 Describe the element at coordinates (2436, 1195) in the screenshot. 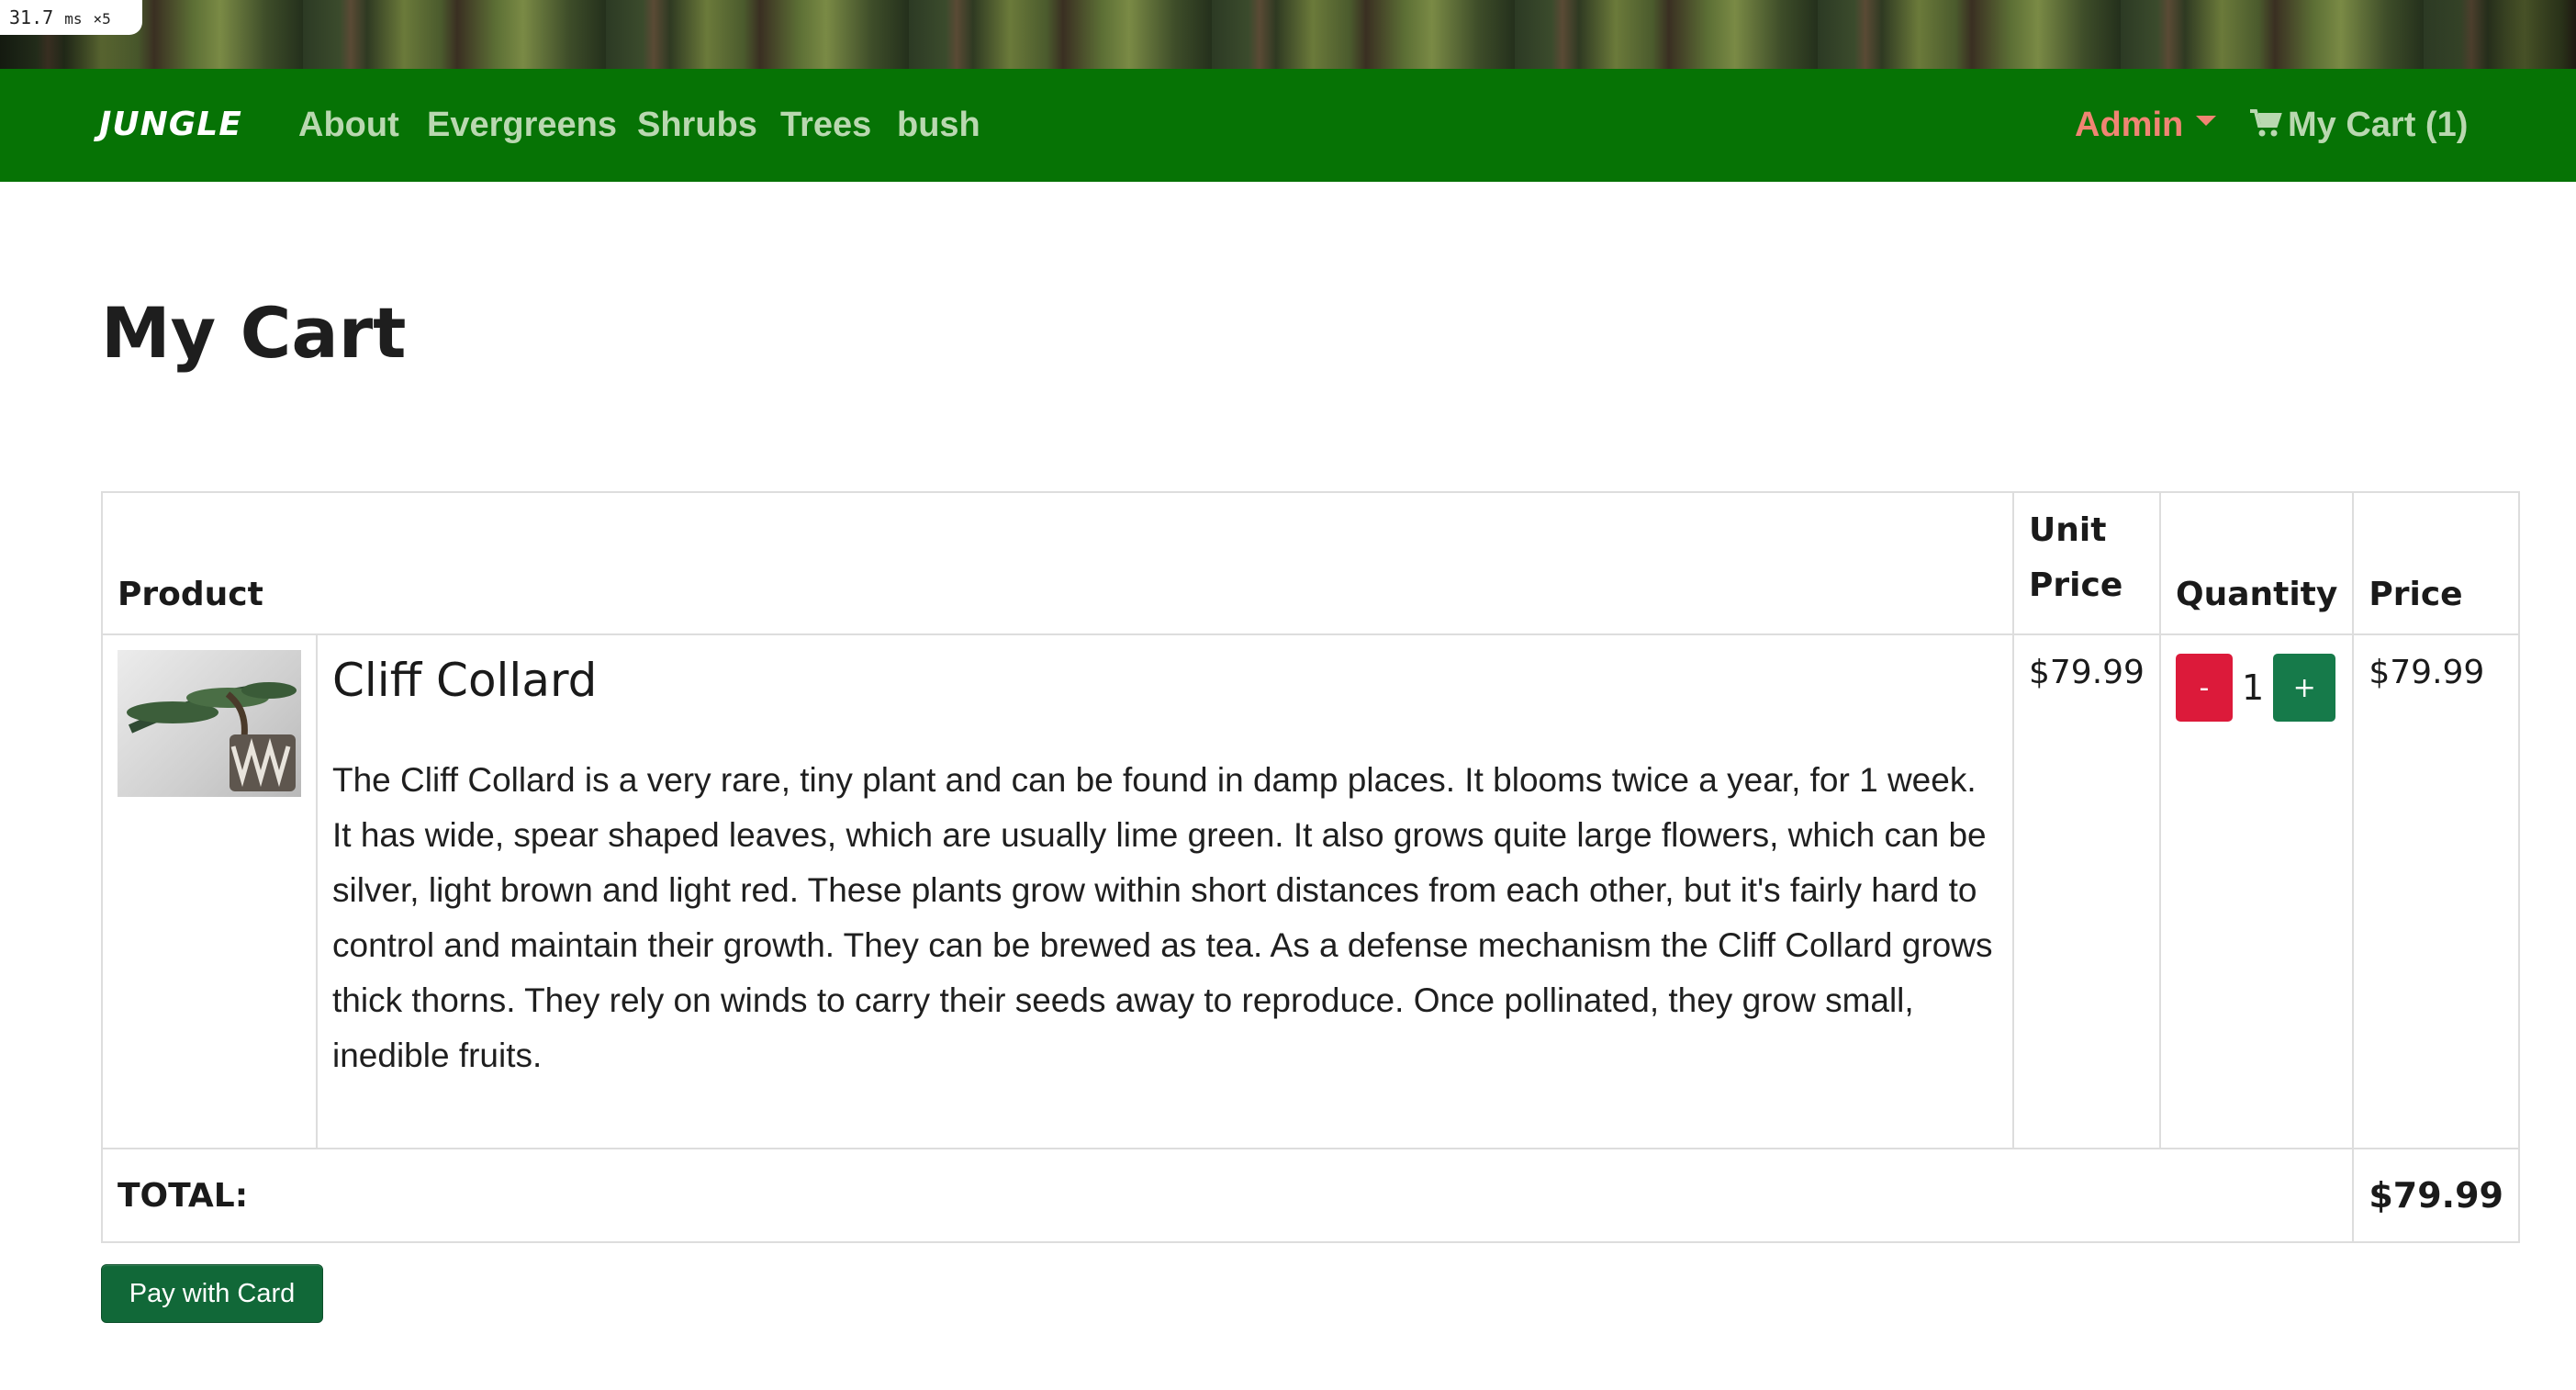

I see `total-value: $79.99` at that location.